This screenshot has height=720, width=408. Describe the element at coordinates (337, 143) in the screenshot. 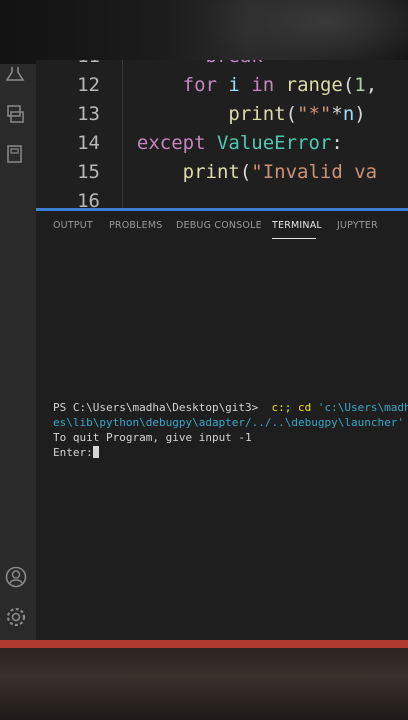

I see `code-token: :` at that location.